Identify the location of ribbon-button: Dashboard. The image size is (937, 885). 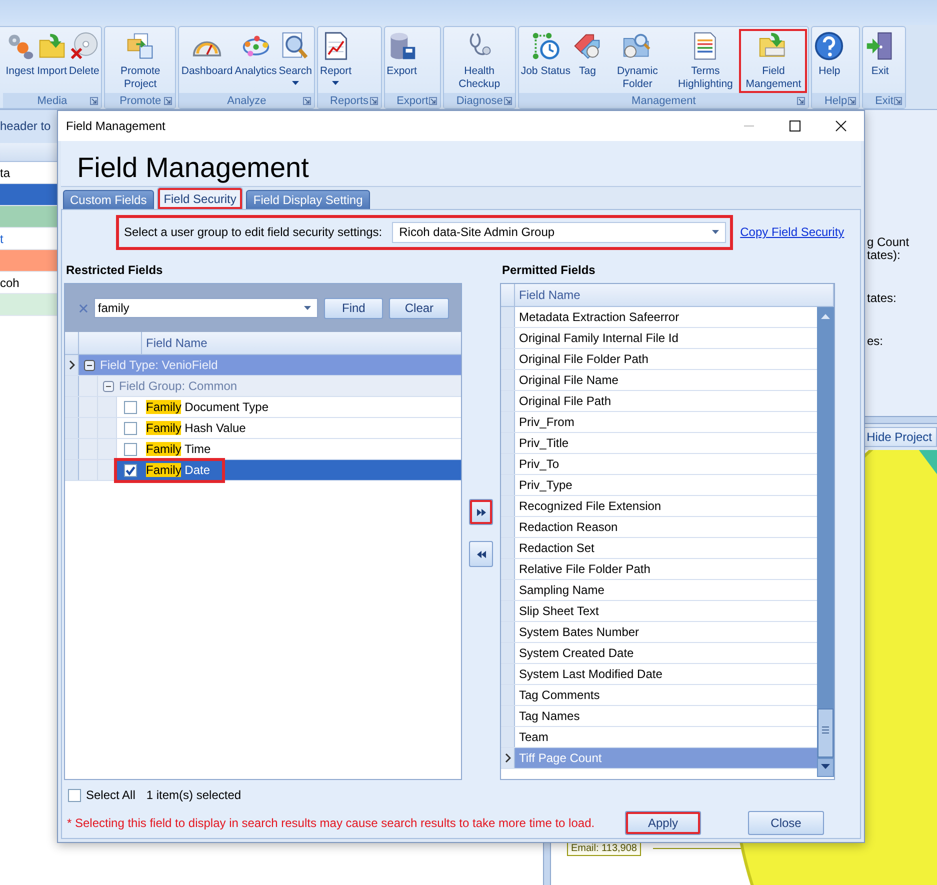
(207, 61).